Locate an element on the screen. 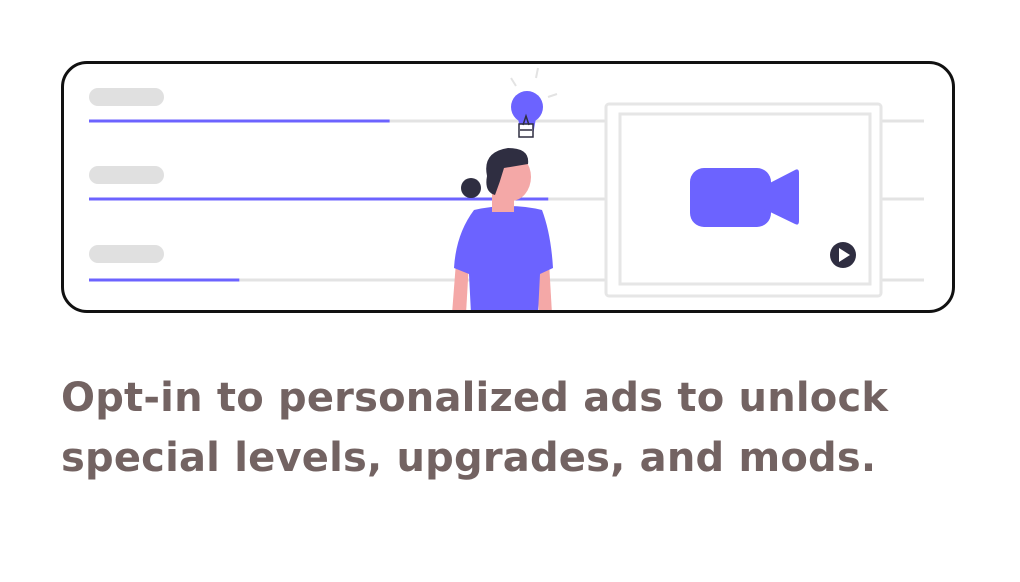 This screenshot has width=1020, height=582. caption-line-2: special levels, upgrades, and mods. is located at coordinates (469, 458).